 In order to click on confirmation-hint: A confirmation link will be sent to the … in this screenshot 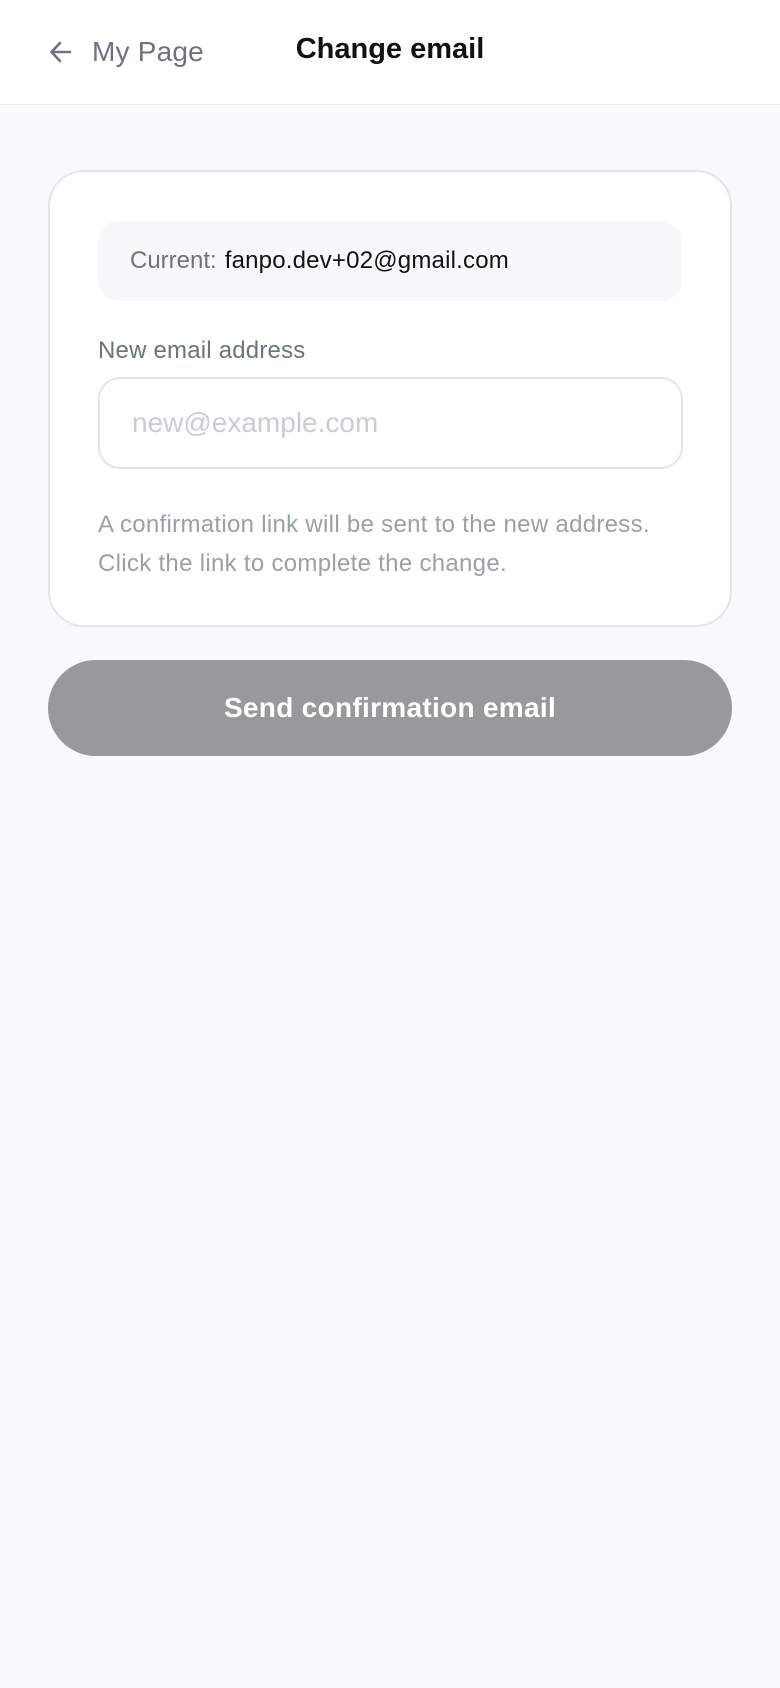, I will do `click(398, 544)`.